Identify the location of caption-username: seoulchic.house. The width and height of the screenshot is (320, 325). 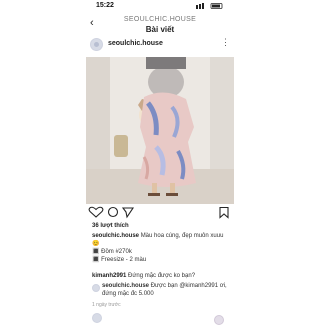
(115, 236).